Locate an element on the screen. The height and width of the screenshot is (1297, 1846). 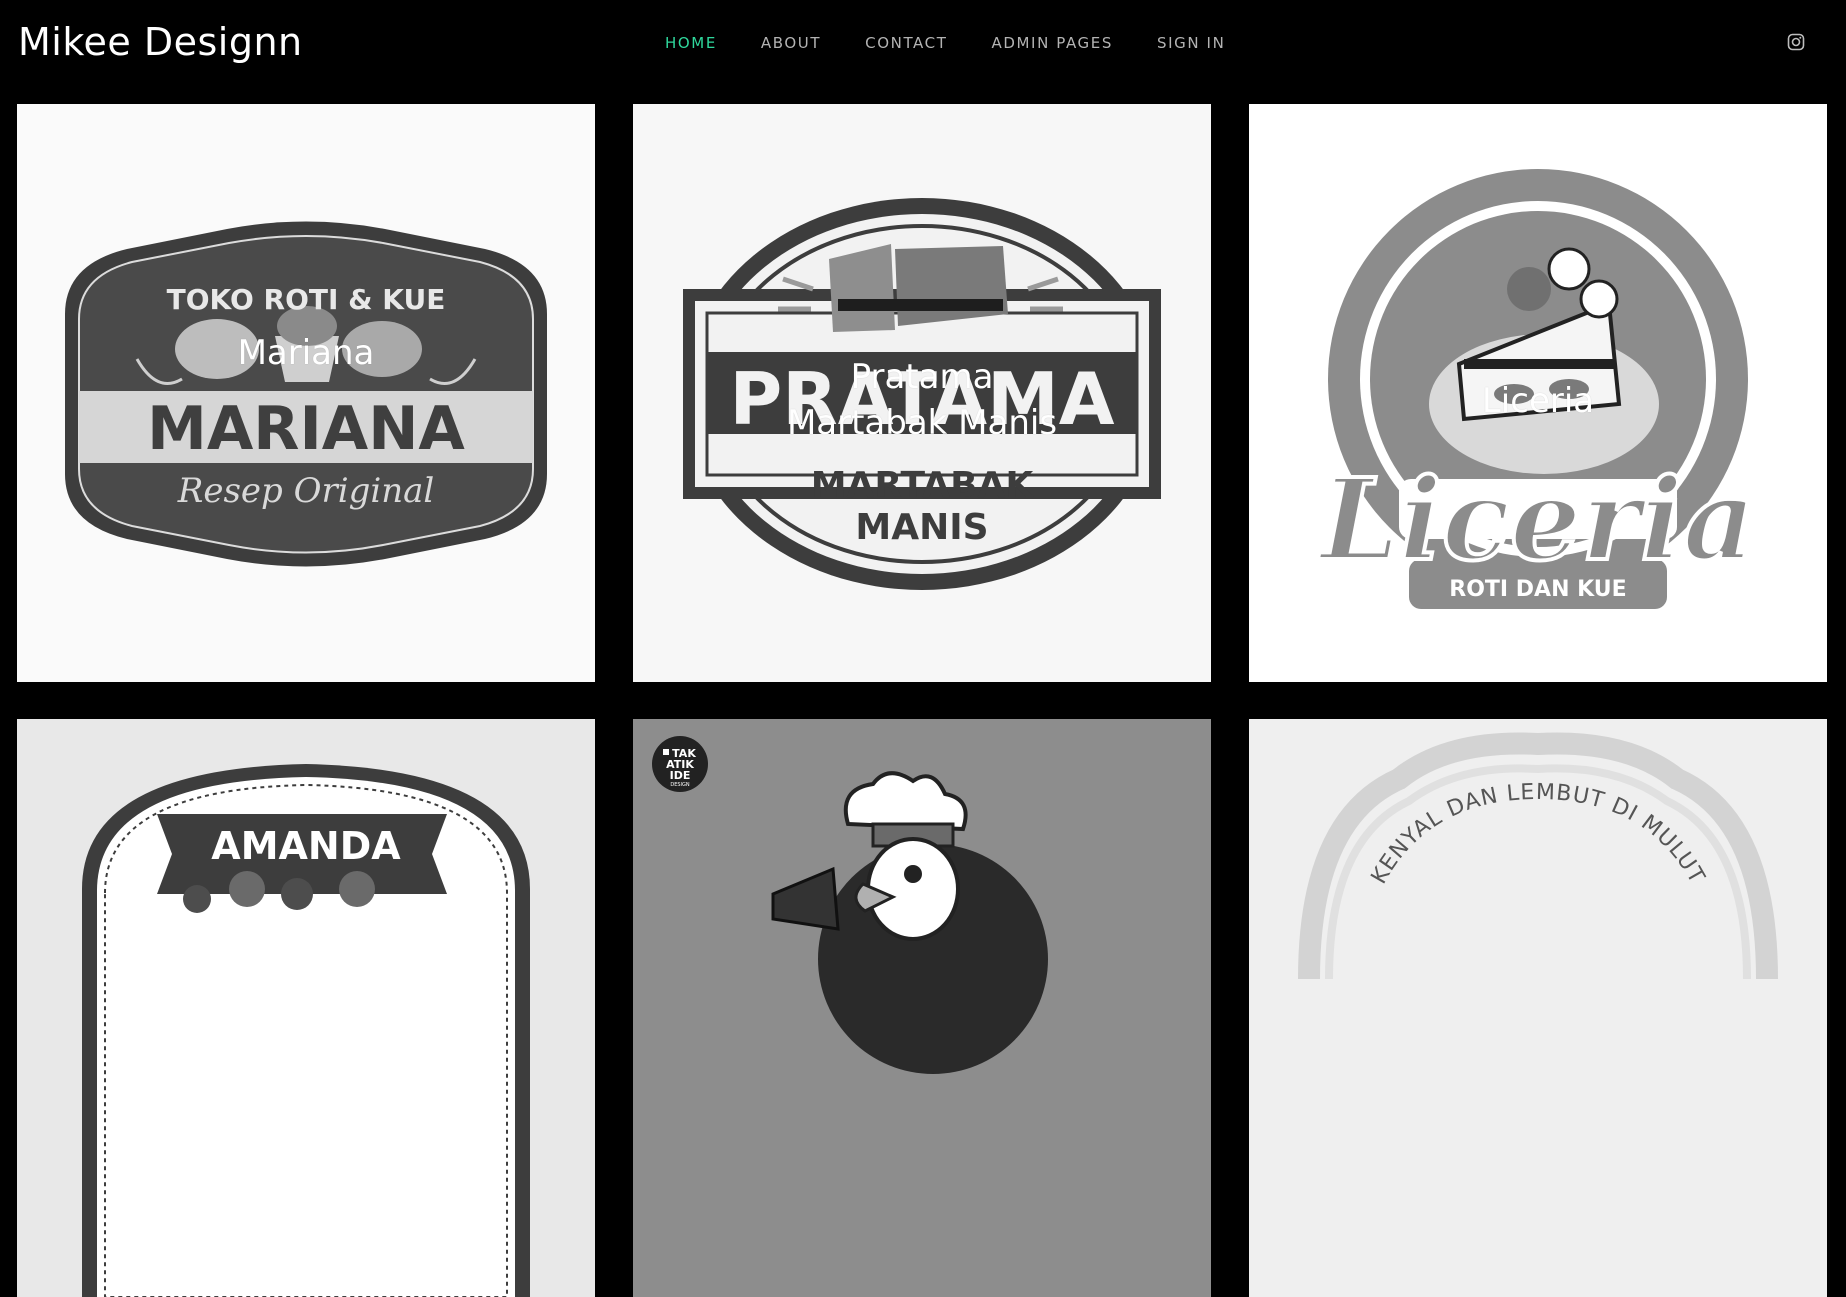
gallery-caption: Mariana is located at coordinates (306, 353).